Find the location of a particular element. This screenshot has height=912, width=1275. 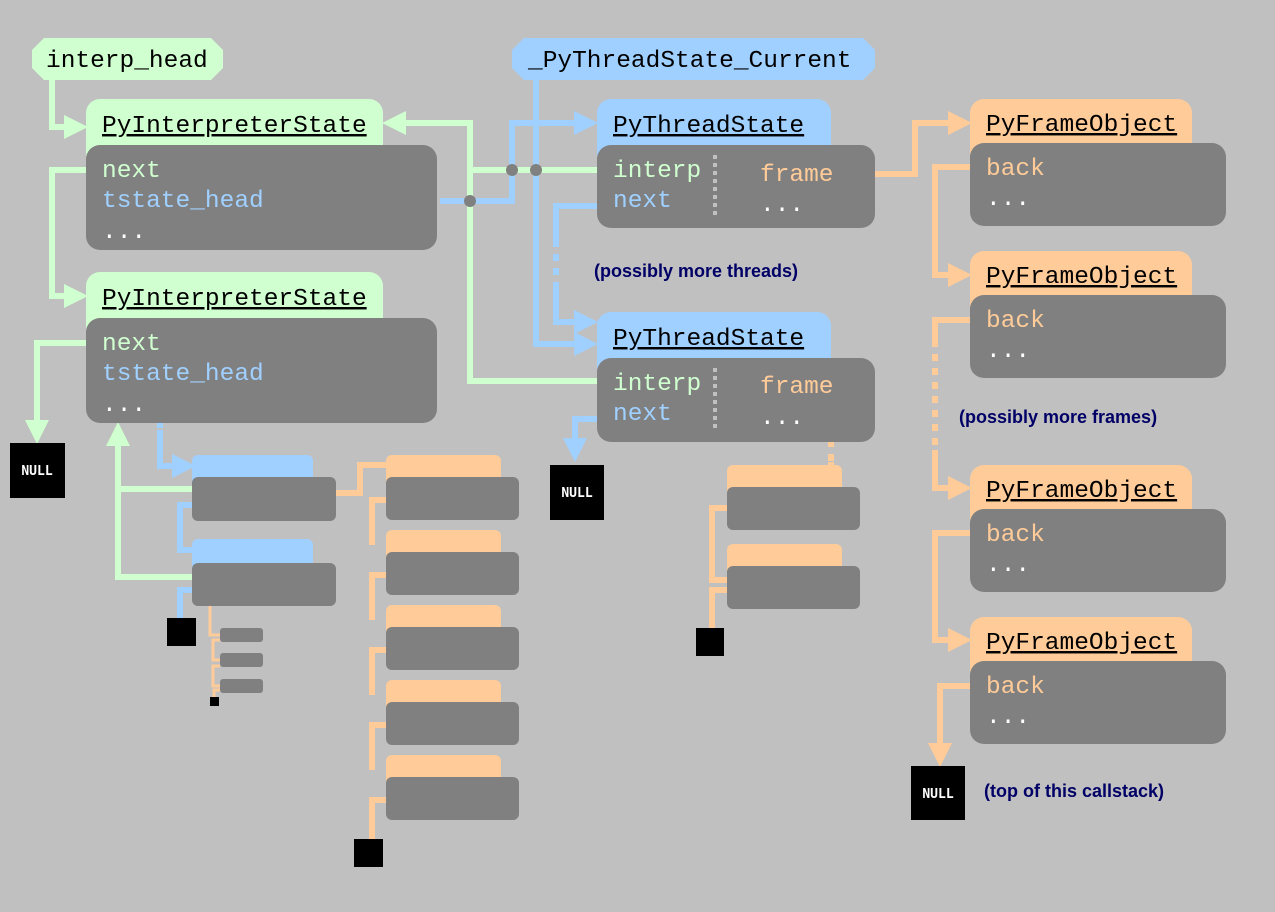

interp-head-label: interp_head is located at coordinates (127, 61).